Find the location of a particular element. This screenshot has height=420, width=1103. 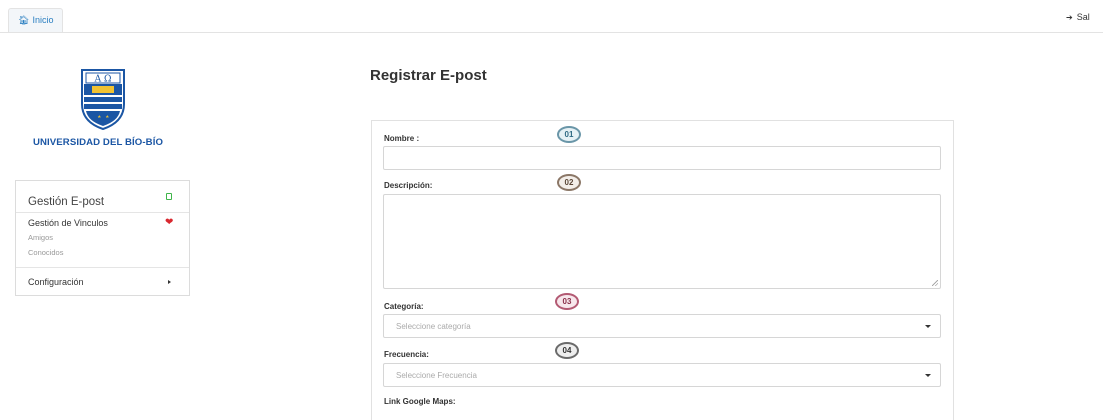

home-icon: 🏠︎ is located at coordinates (24, 20).